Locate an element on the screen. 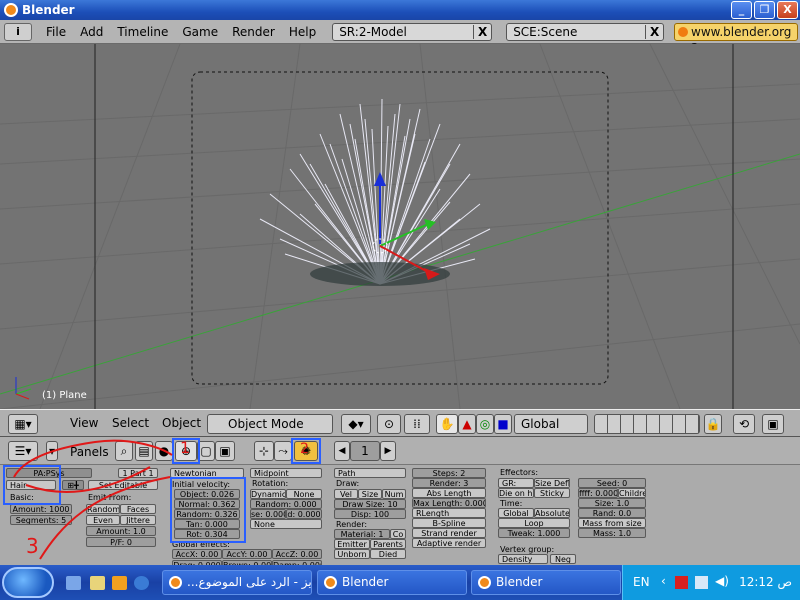 The width and height of the screenshot is (800, 600). menu-select: Select is located at coordinates (130, 423).